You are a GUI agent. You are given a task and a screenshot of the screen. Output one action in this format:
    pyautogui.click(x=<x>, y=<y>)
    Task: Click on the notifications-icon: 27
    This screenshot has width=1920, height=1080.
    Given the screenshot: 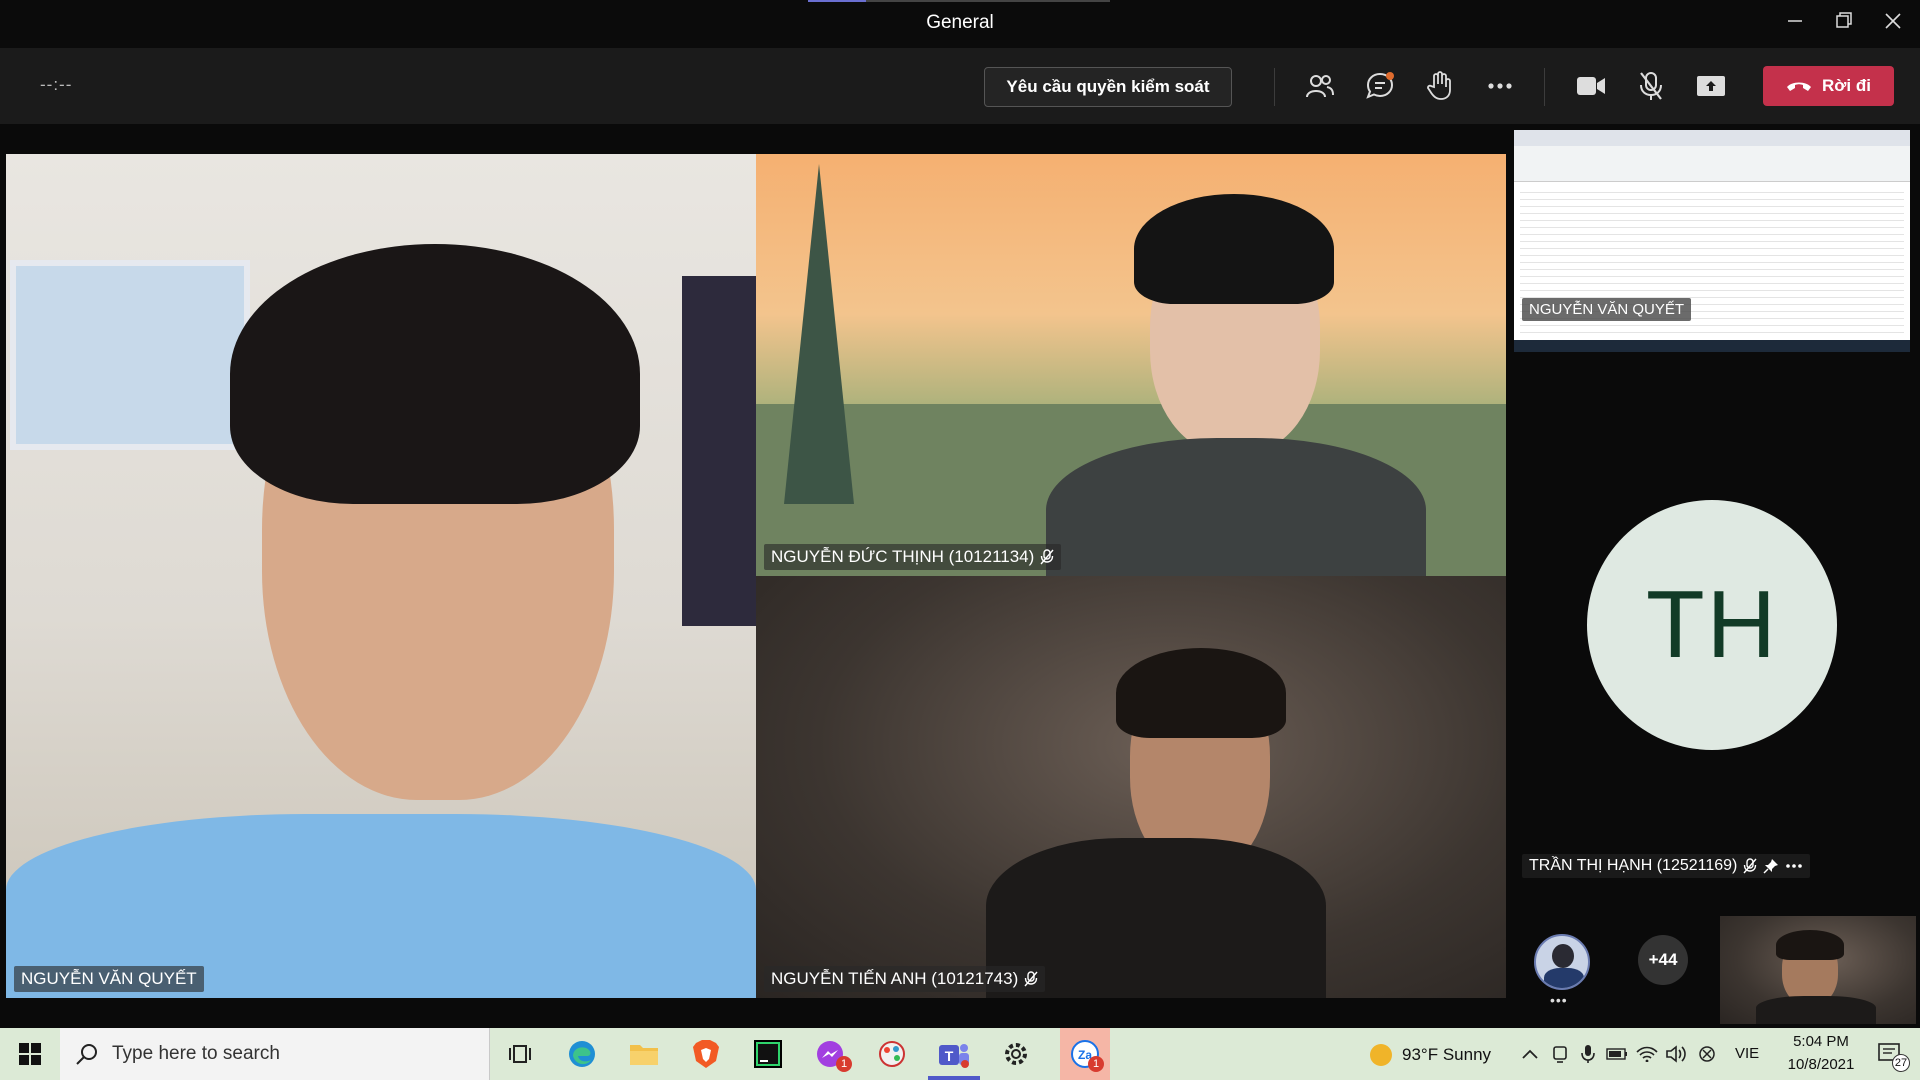 What is the action you would take?
    pyautogui.click(x=1890, y=1054)
    